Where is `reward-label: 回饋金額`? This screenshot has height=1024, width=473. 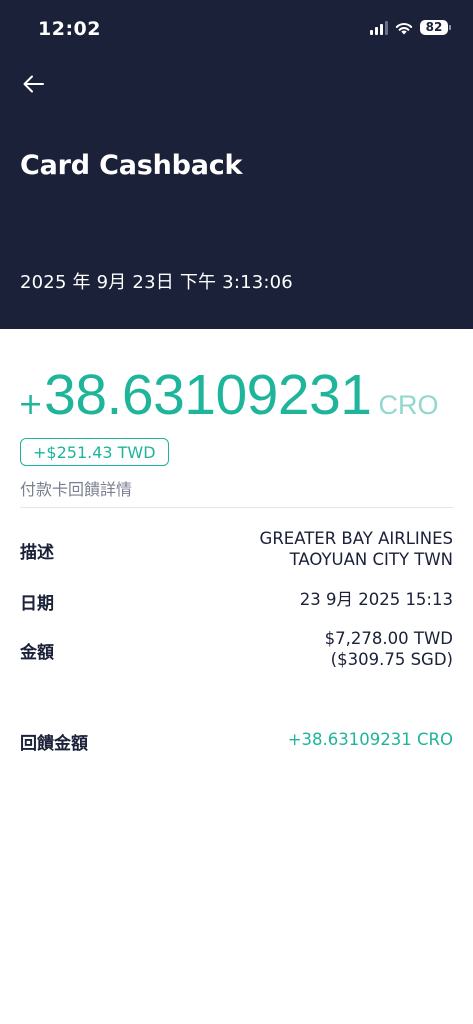 reward-label: 回饋金額 is located at coordinates (54, 744).